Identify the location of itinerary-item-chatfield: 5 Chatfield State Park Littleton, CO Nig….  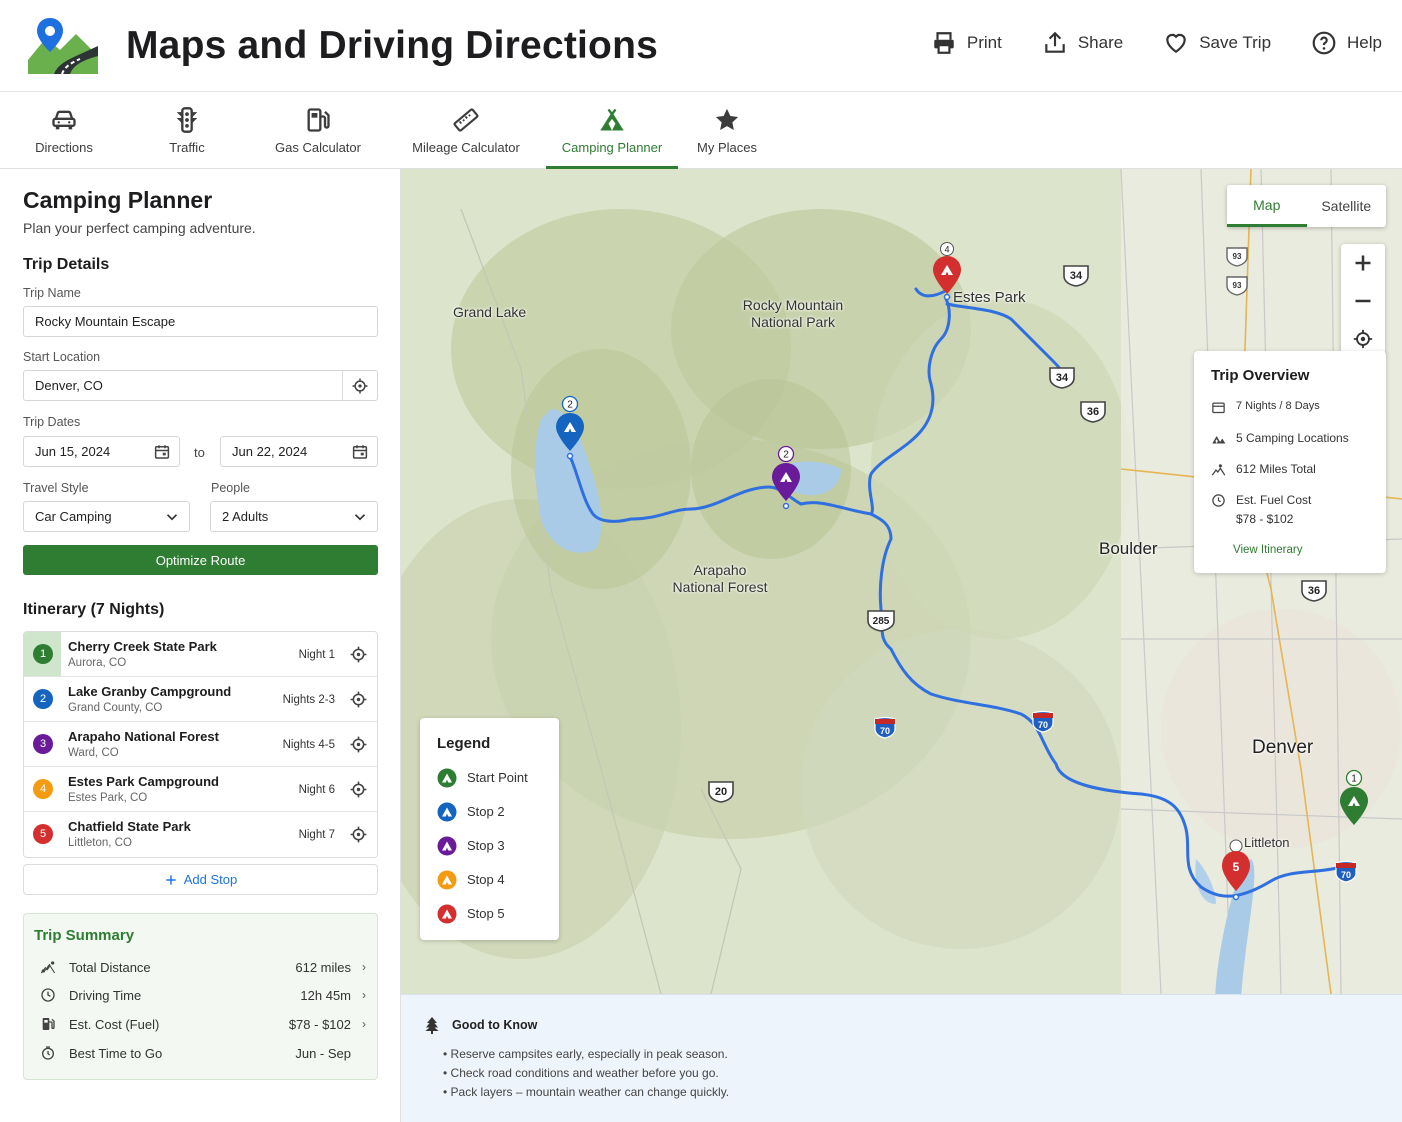
(200, 834).